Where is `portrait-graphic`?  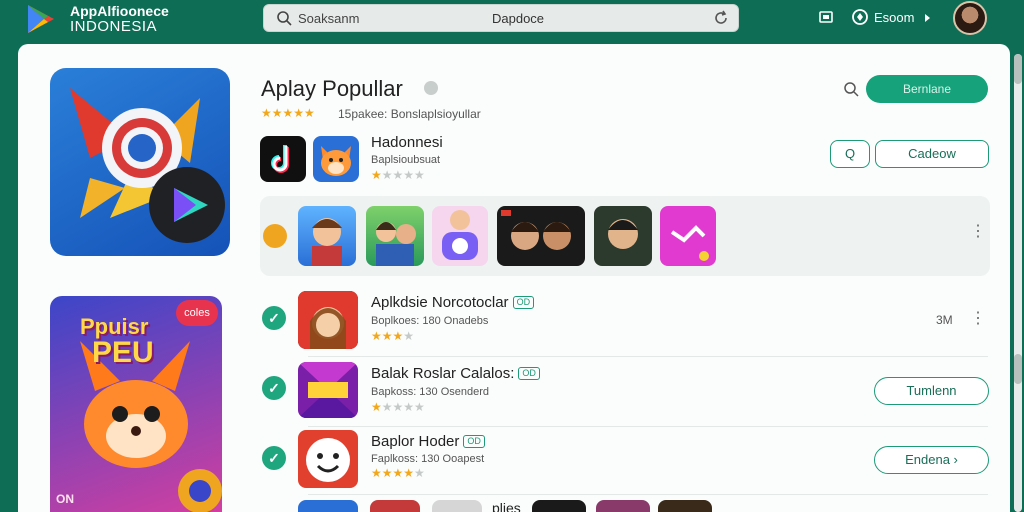 portrait-graphic is located at coordinates (623, 234).